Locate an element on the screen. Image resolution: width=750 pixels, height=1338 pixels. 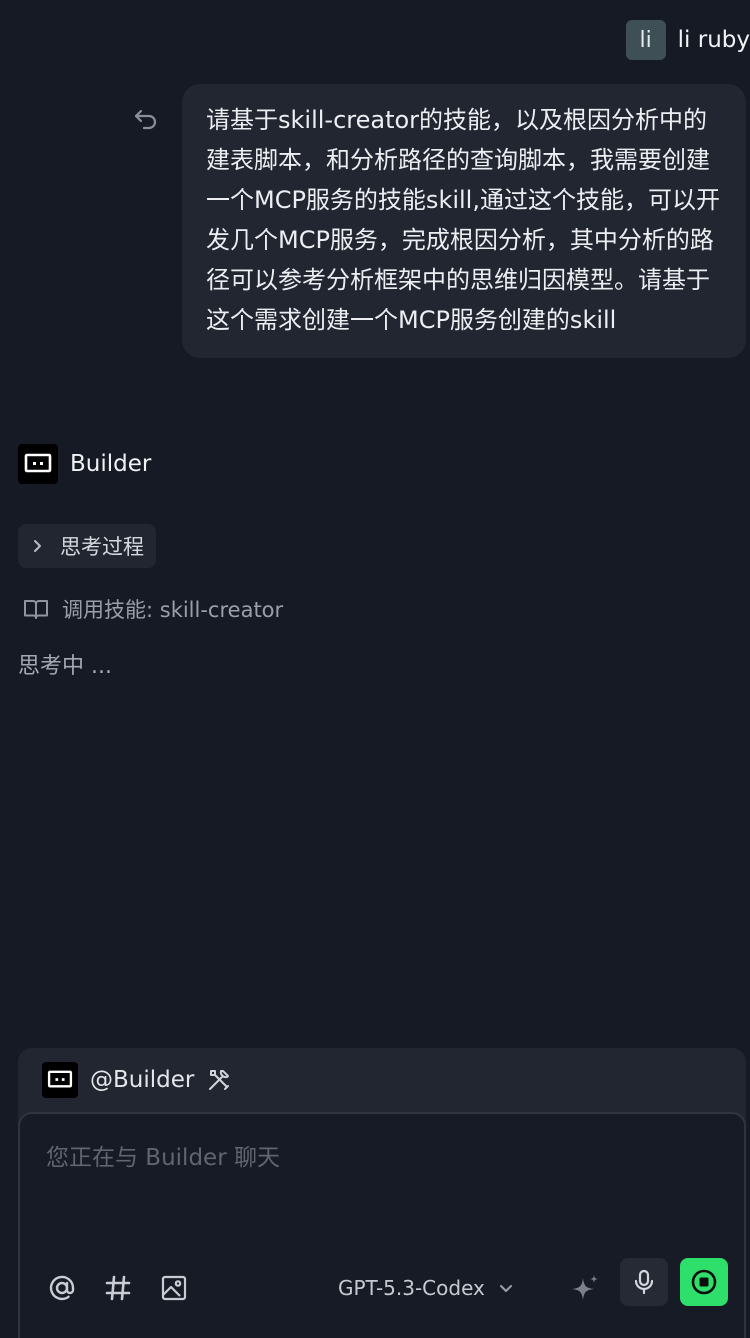
microphone-icon is located at coordinates (644, 1282).